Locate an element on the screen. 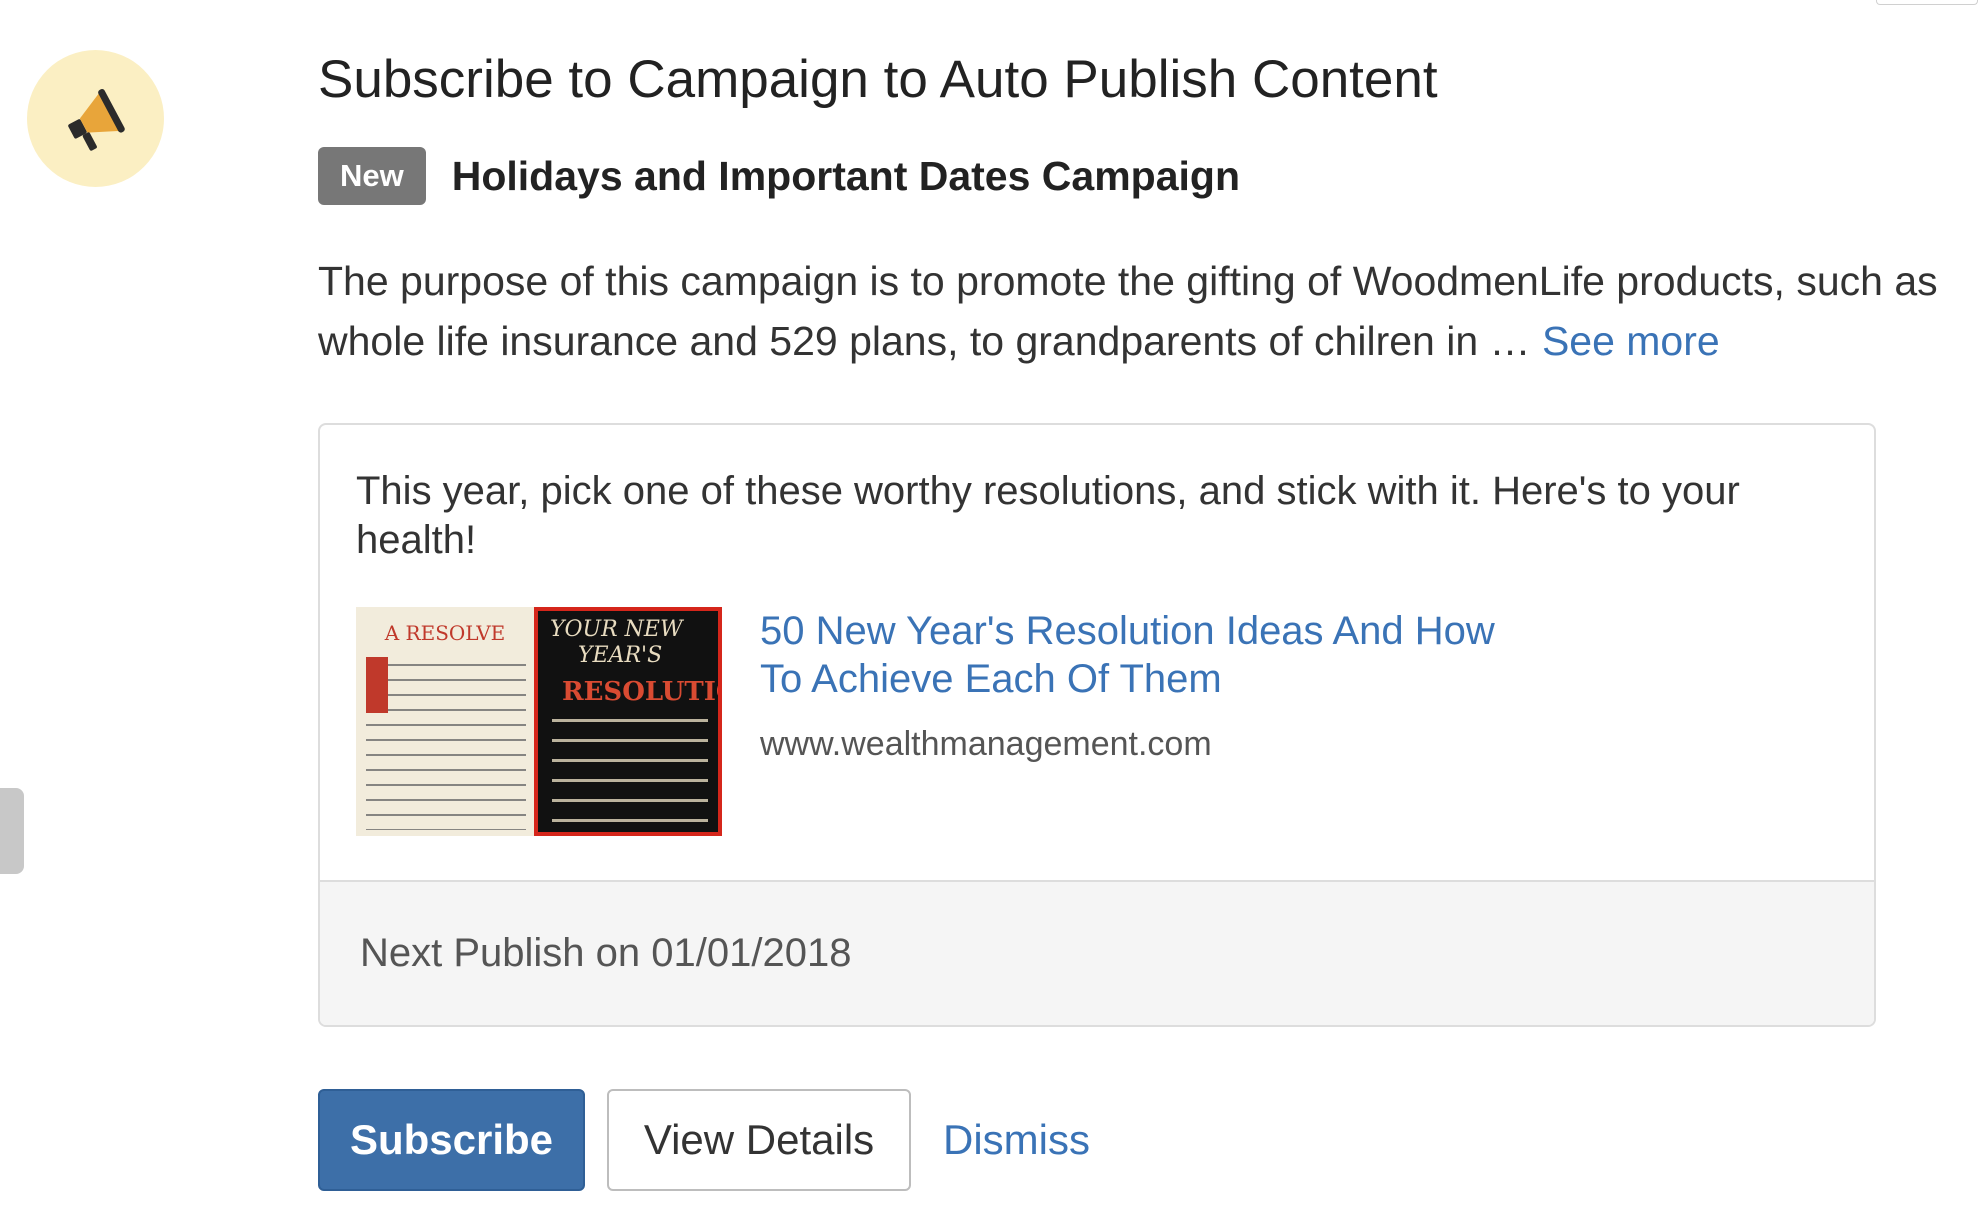 The image size is (1978, 1216). link-thumbnail: A RESOLVE YOUR NEW YEAR'S RESOLUTION is located at coordinates (539, 721).